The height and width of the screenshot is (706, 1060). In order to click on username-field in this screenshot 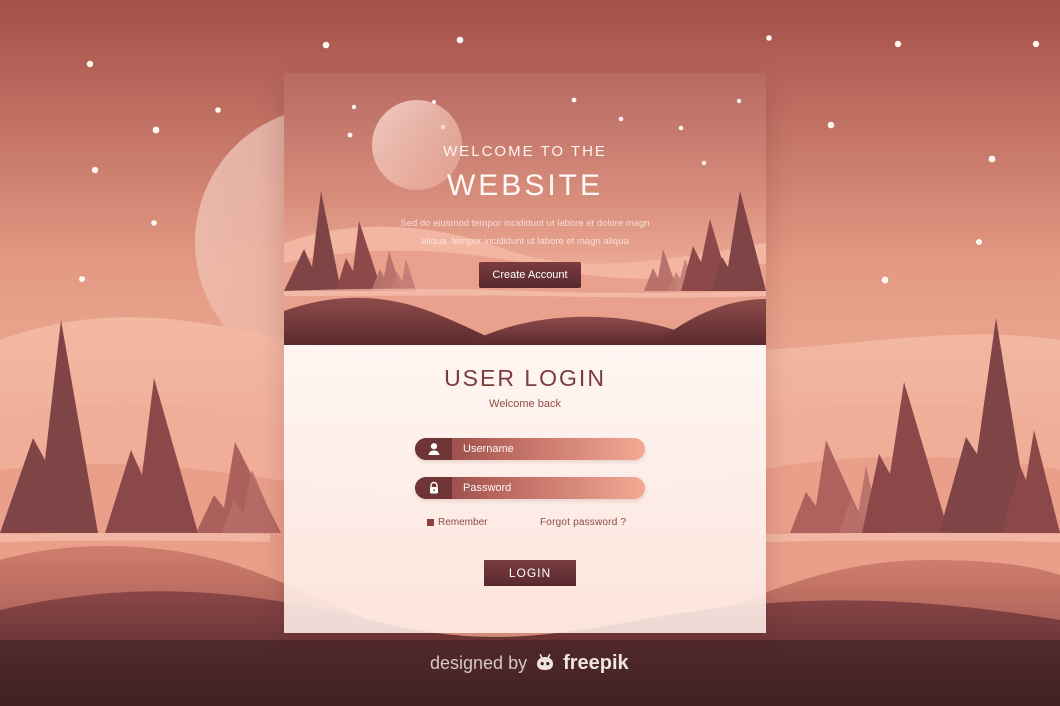, I will do `click(530, 449)`.